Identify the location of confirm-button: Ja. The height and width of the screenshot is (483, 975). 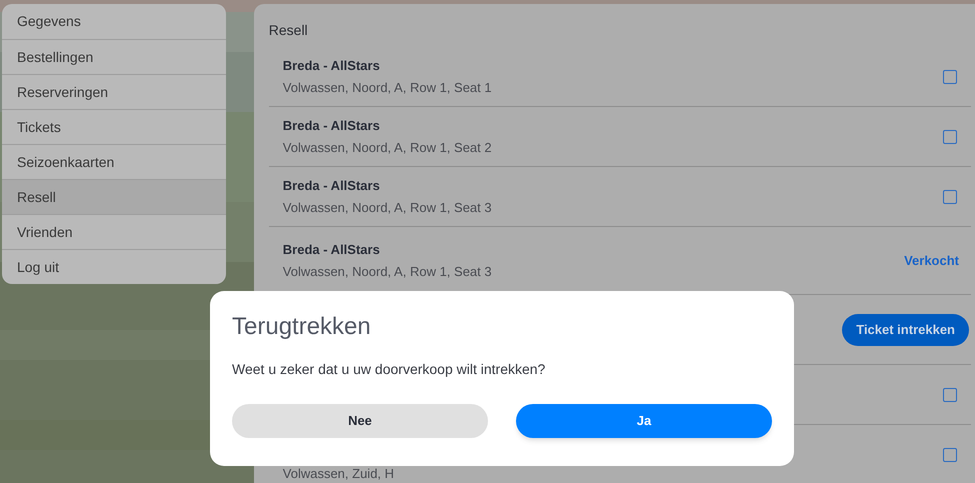
(644, 421).